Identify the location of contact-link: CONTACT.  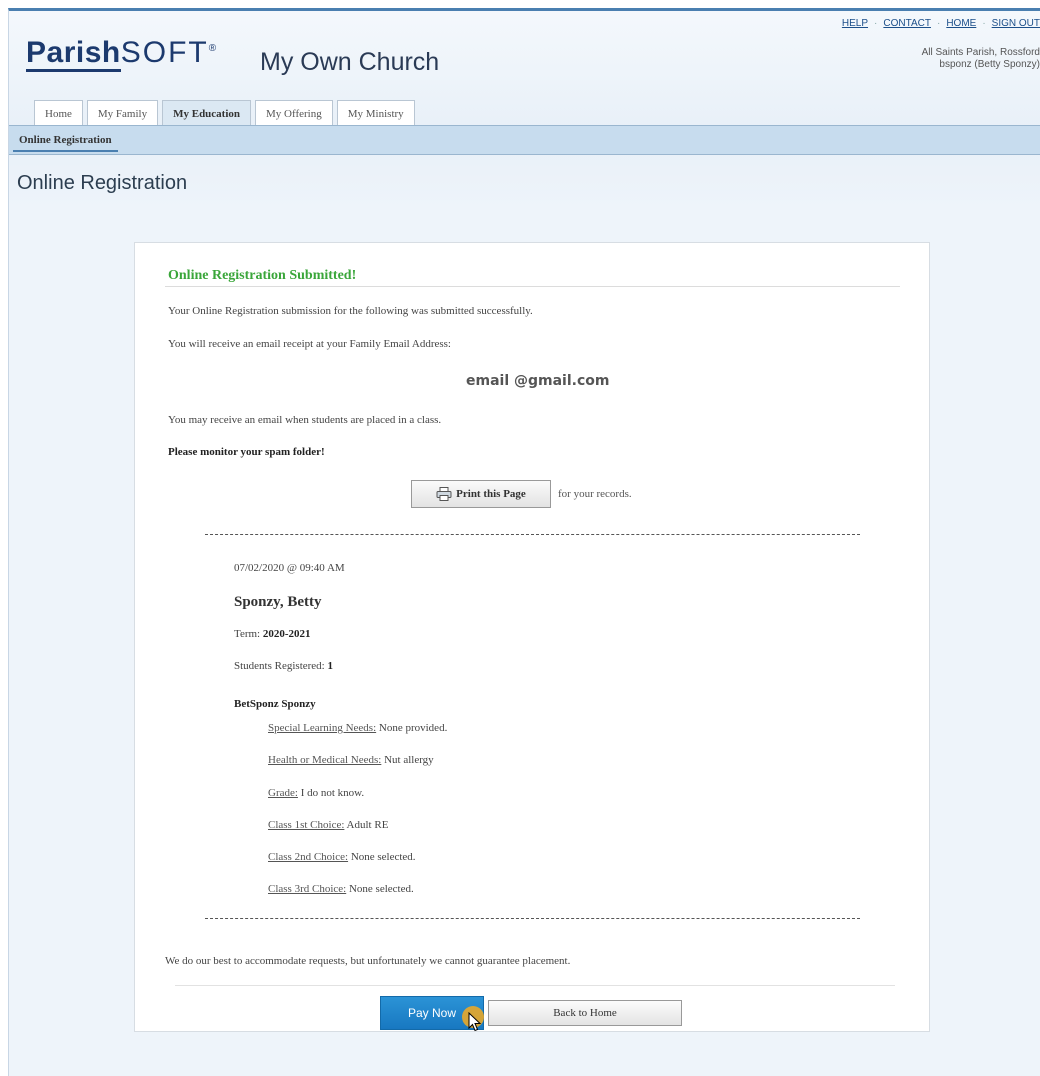
(907, 23).